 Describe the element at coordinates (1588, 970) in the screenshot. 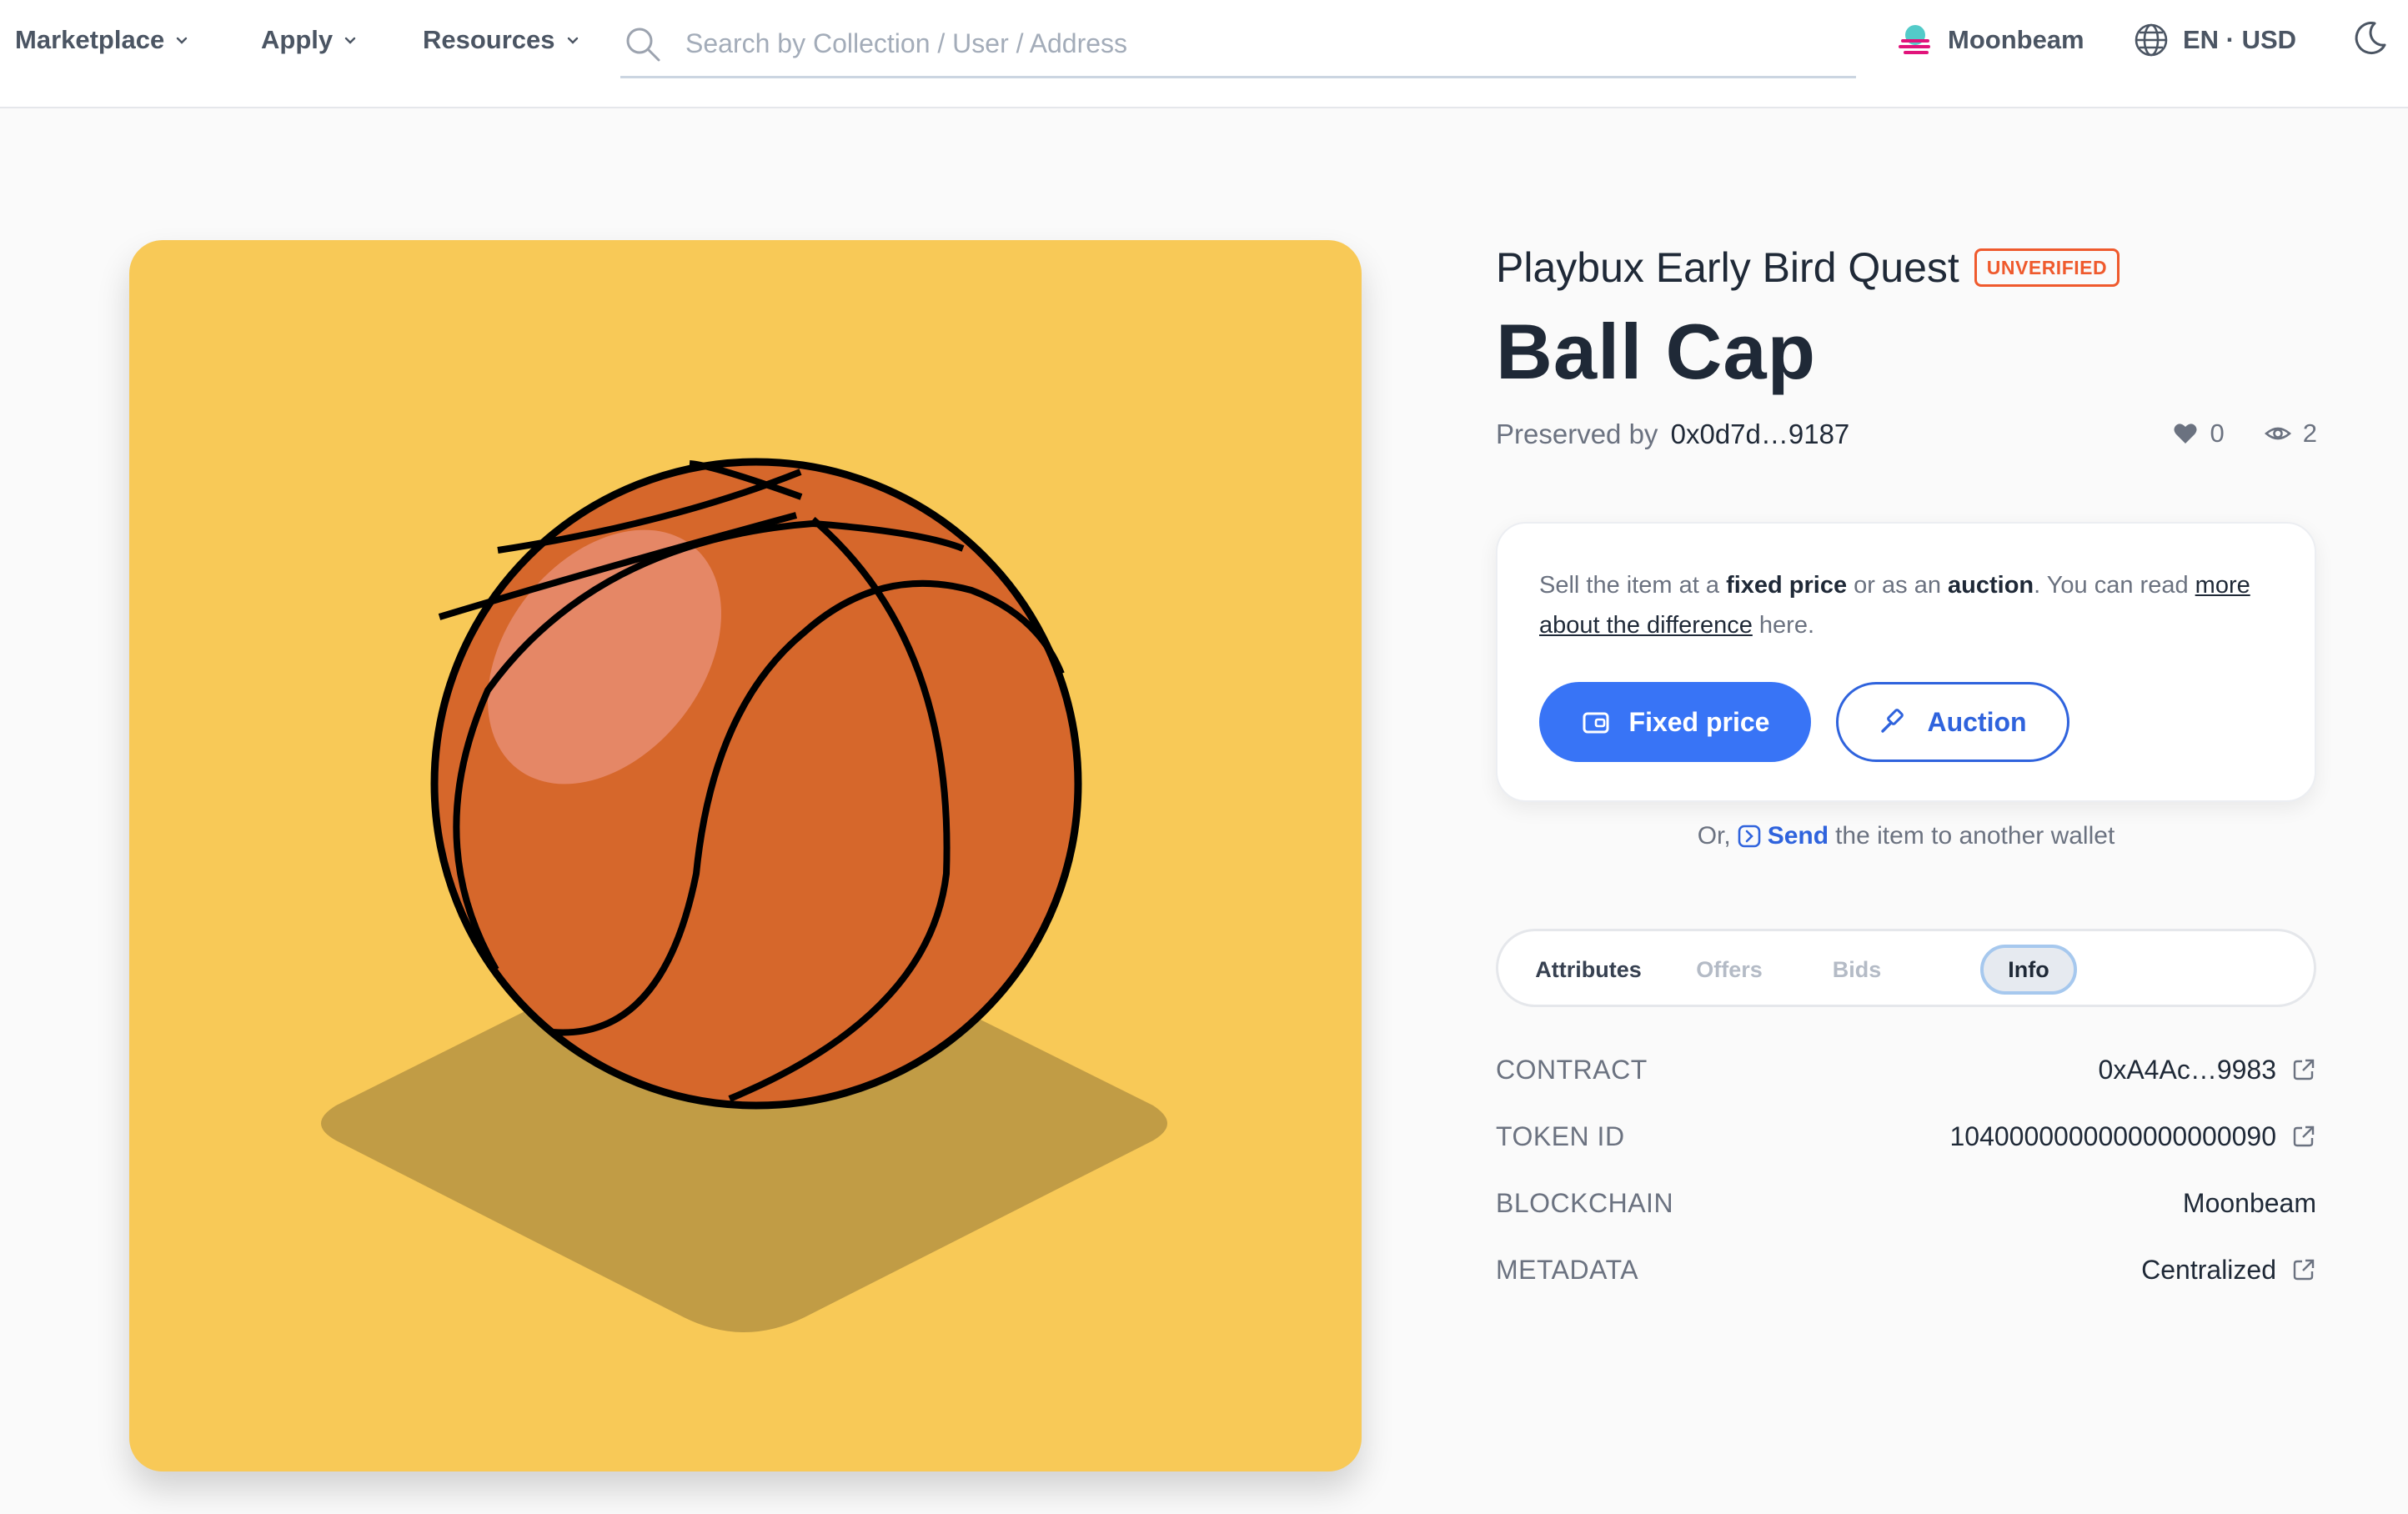

I see `tab-attributes: Attributes` at that location.